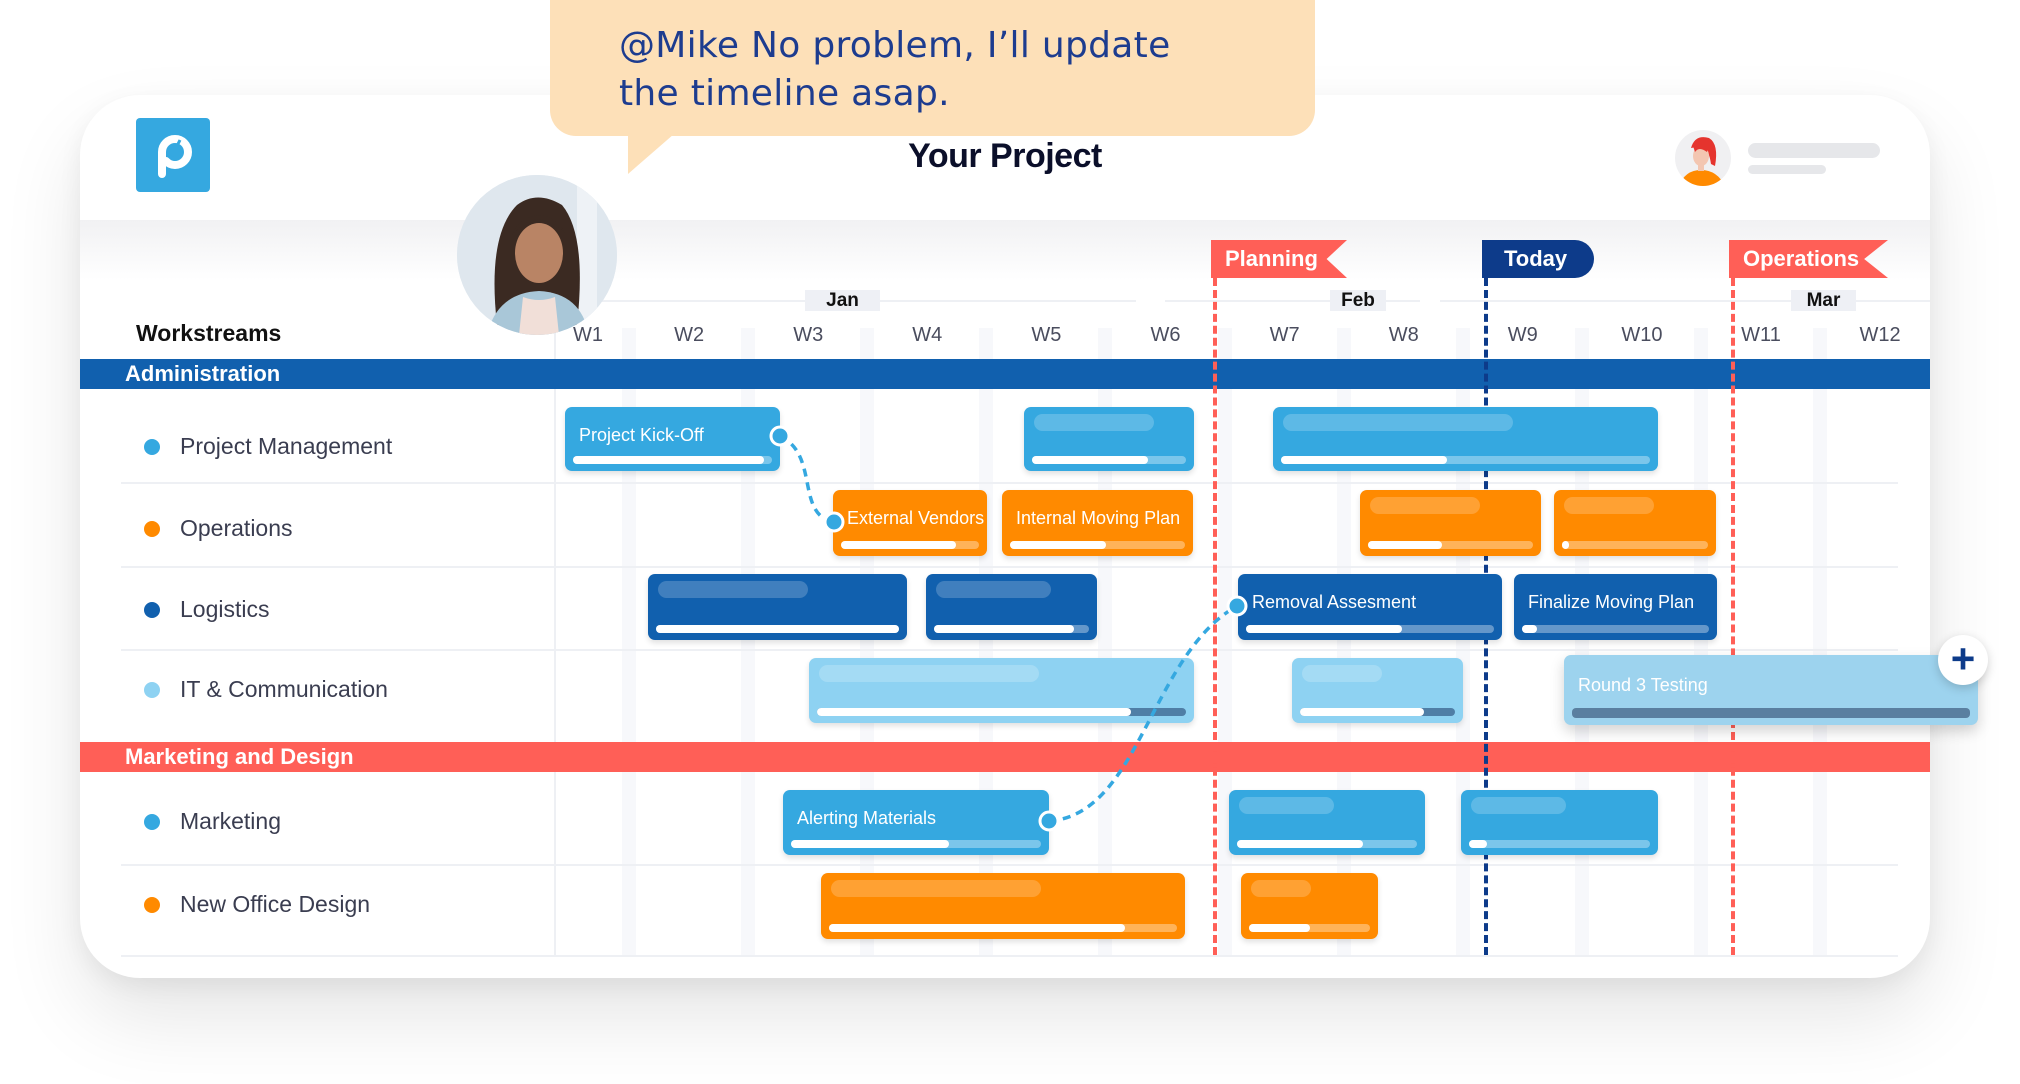 The height and width of the screenshot is (1084, 2020). I want to click on user-avatar, so click(1703, 158).